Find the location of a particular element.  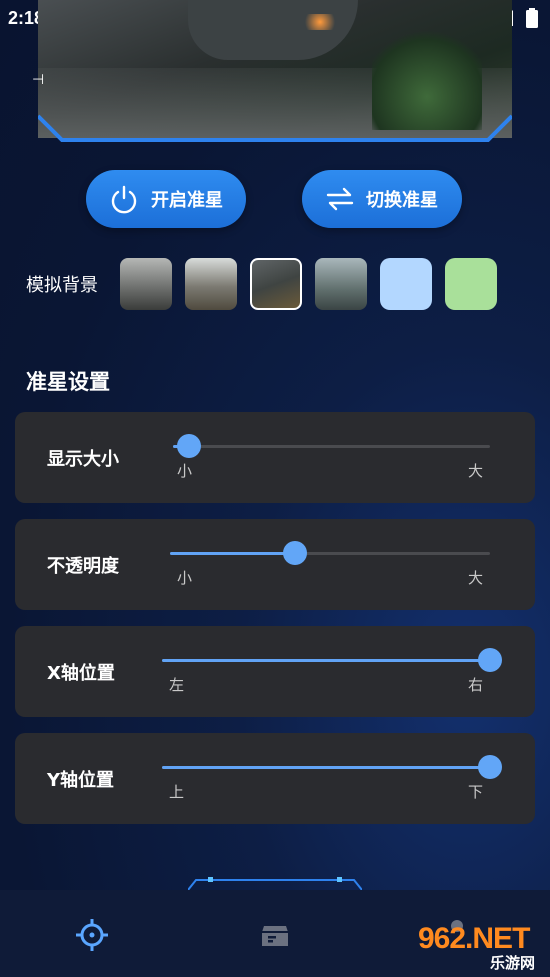

size-slider-thumb is located at coordinates (188, 446).